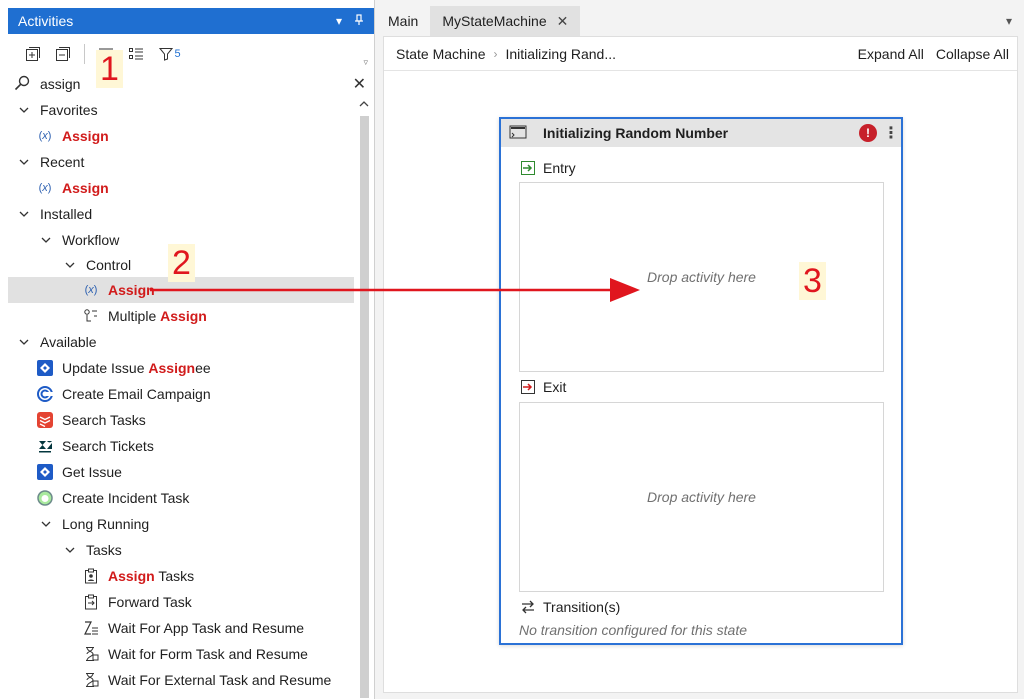  Describe the element at coordinates (364, 105) in the screenshot. I see `scroll-up-icon` at that location.